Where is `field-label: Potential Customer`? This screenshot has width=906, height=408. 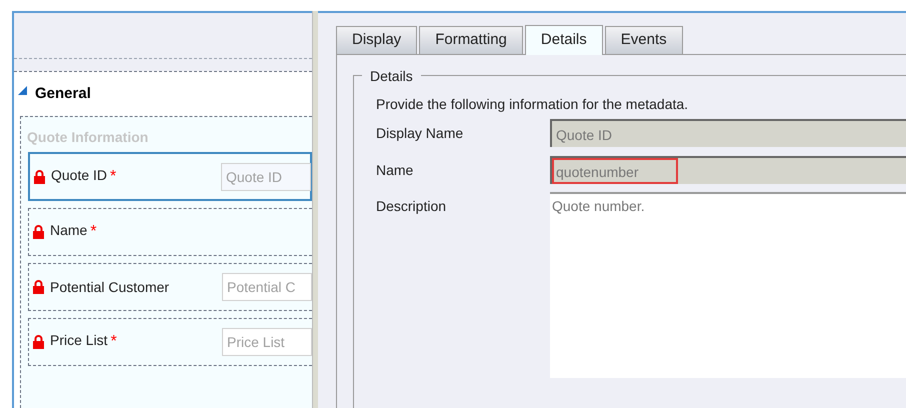 field-label: Potential Customer is located at coordinates (110, 287).